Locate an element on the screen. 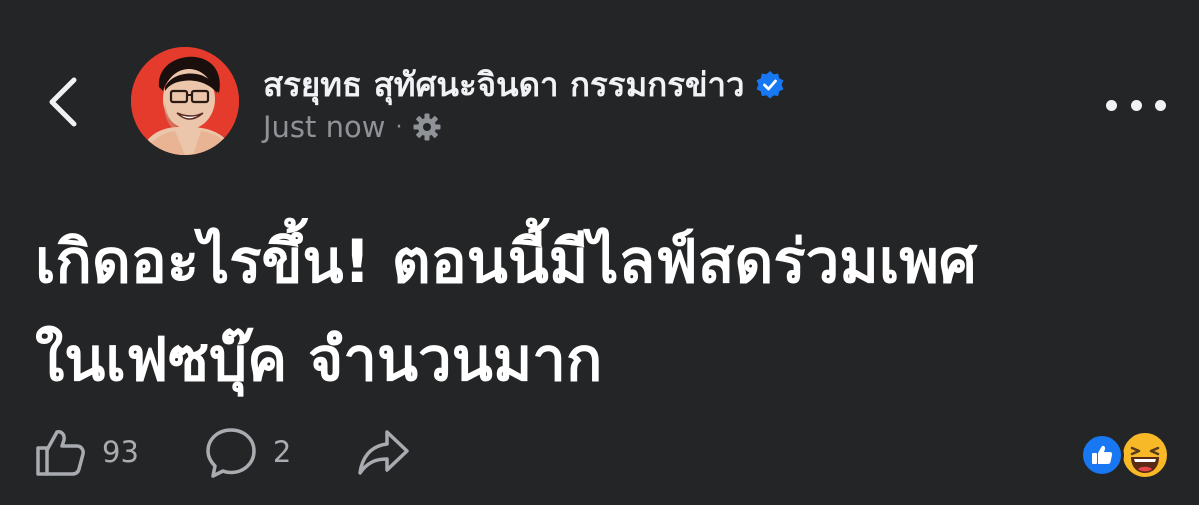  post-meta: Just now · is located at coordinates (352, 127).